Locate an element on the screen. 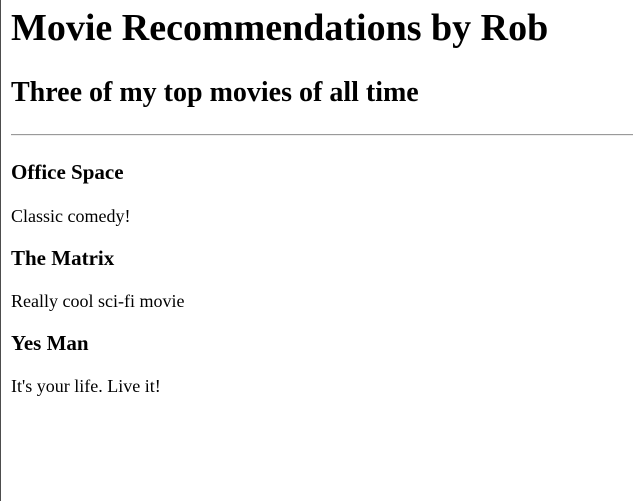 This screenshot has height=501, width=633. section-divider is located at coordinates (322, 135).